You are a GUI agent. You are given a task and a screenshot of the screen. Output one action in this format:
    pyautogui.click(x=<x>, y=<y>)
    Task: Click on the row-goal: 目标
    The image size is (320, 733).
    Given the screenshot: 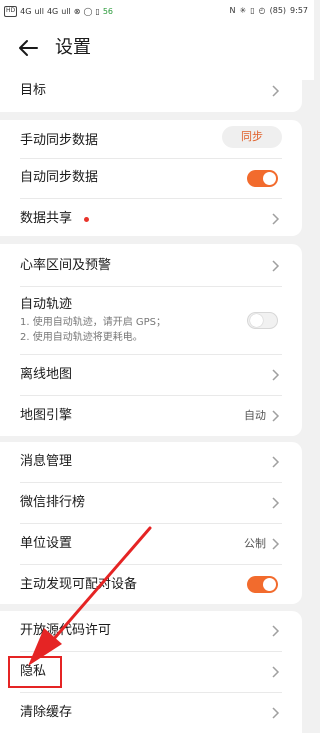 What is the action you would take?
    pyautogui.click(x=151, y=91)
    